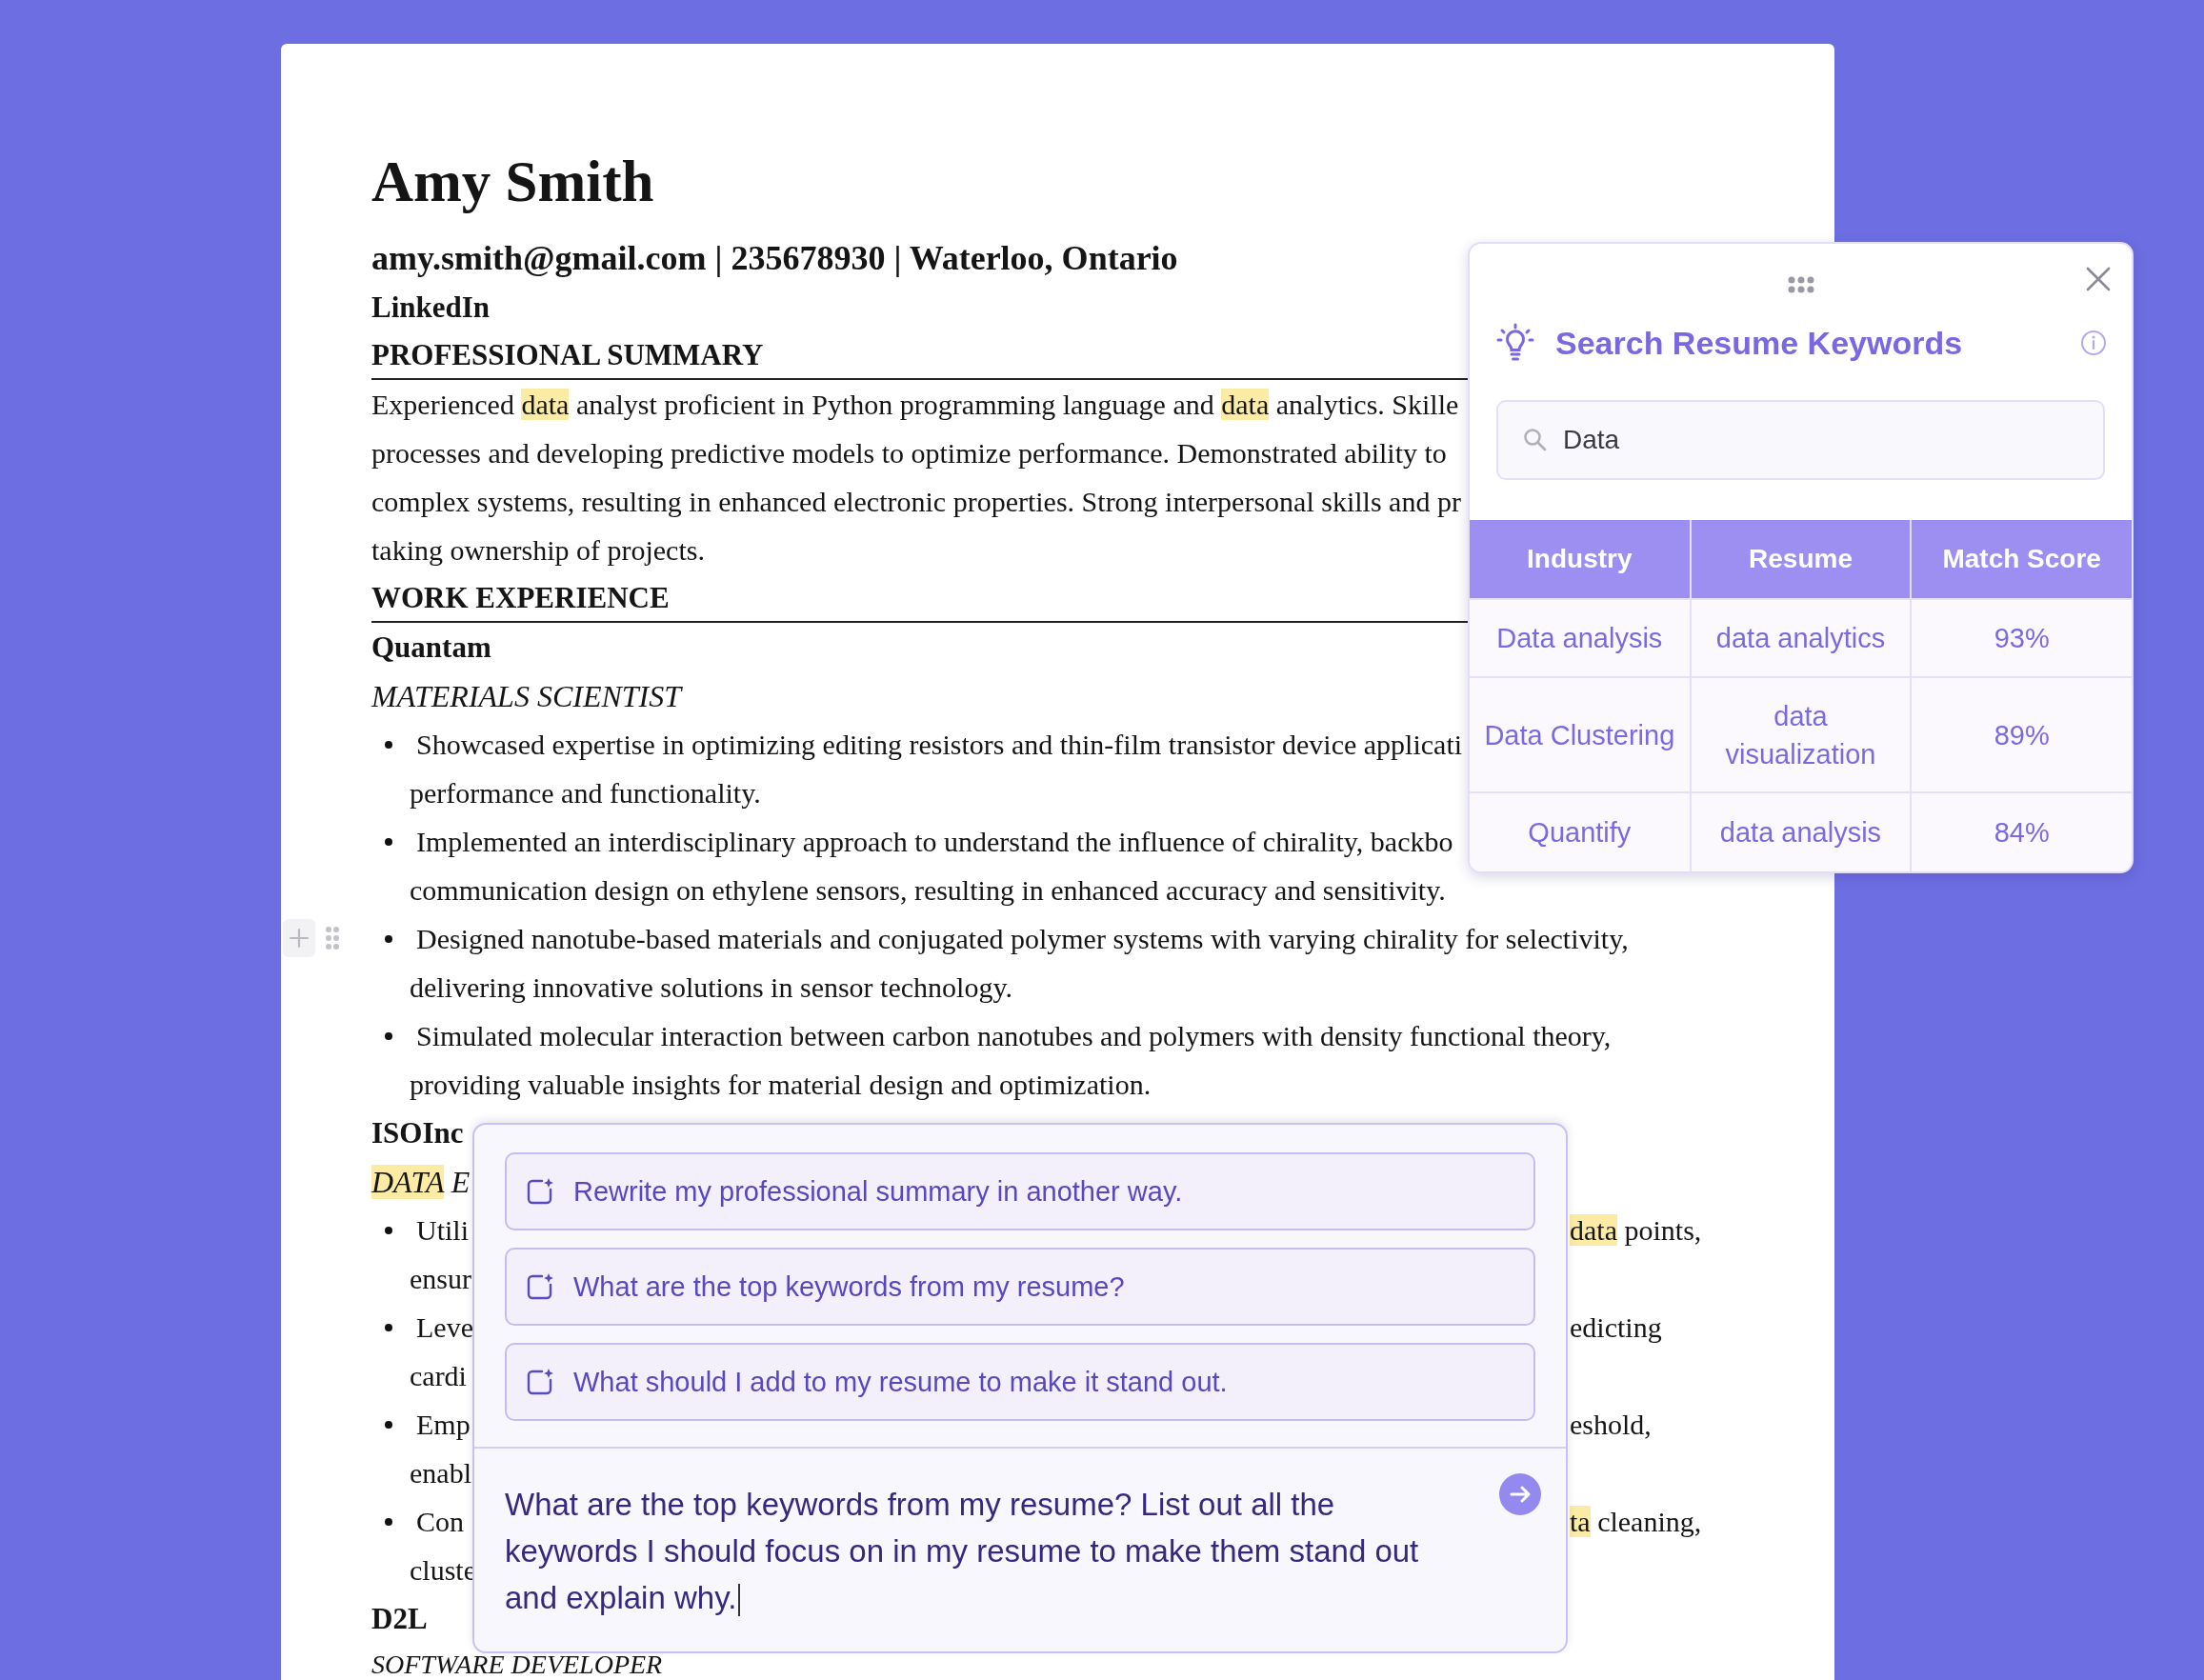 The height and width of the screenshot is (1680, 2204). Describe the element at coordinates (1023, 938) in the screenshot. I see `bullet-text: Designed nanotube-based materials and conjugated polymer systems with varying chirality for selectivity,` at that location.